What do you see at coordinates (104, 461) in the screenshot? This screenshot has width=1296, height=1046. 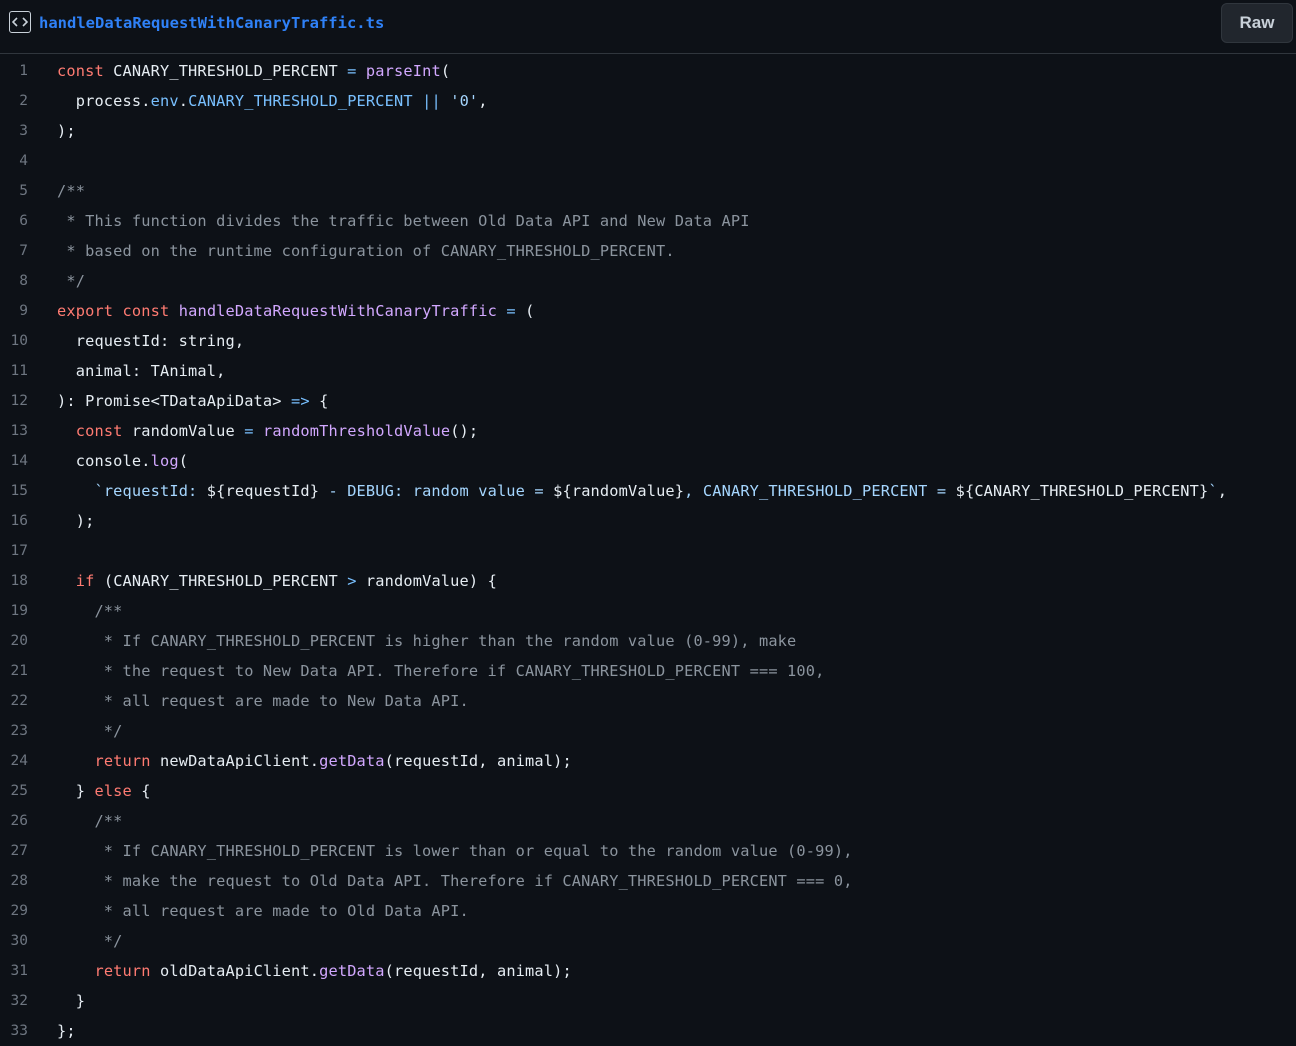 I see `code-token: console.` at bounding box center [104, 461].